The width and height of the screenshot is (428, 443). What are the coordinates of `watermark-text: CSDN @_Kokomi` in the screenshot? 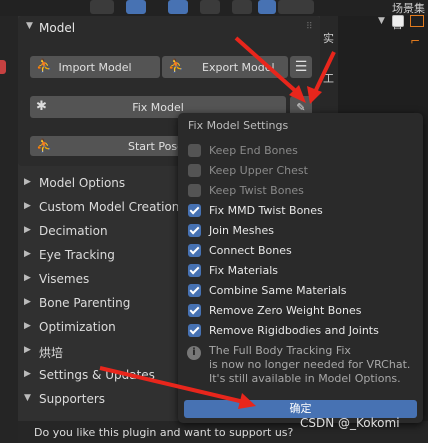 It's located at (350, 423).